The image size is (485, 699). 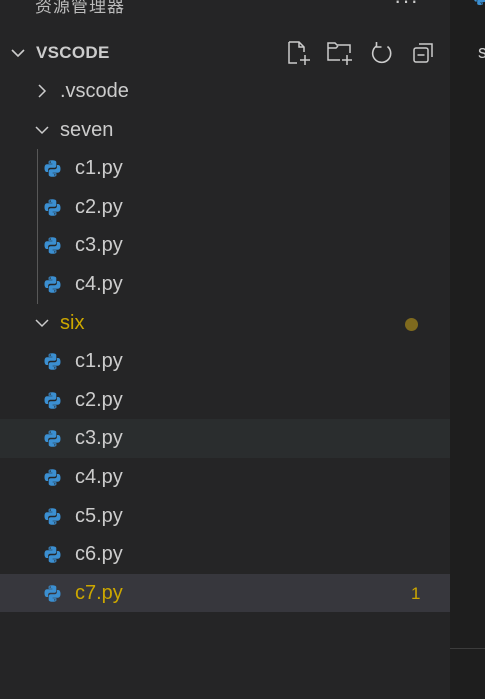 What do you see at coordinates (424, 53) in the screenshot?
I see `collapse-all-icon` at bounding box center [424, 53].